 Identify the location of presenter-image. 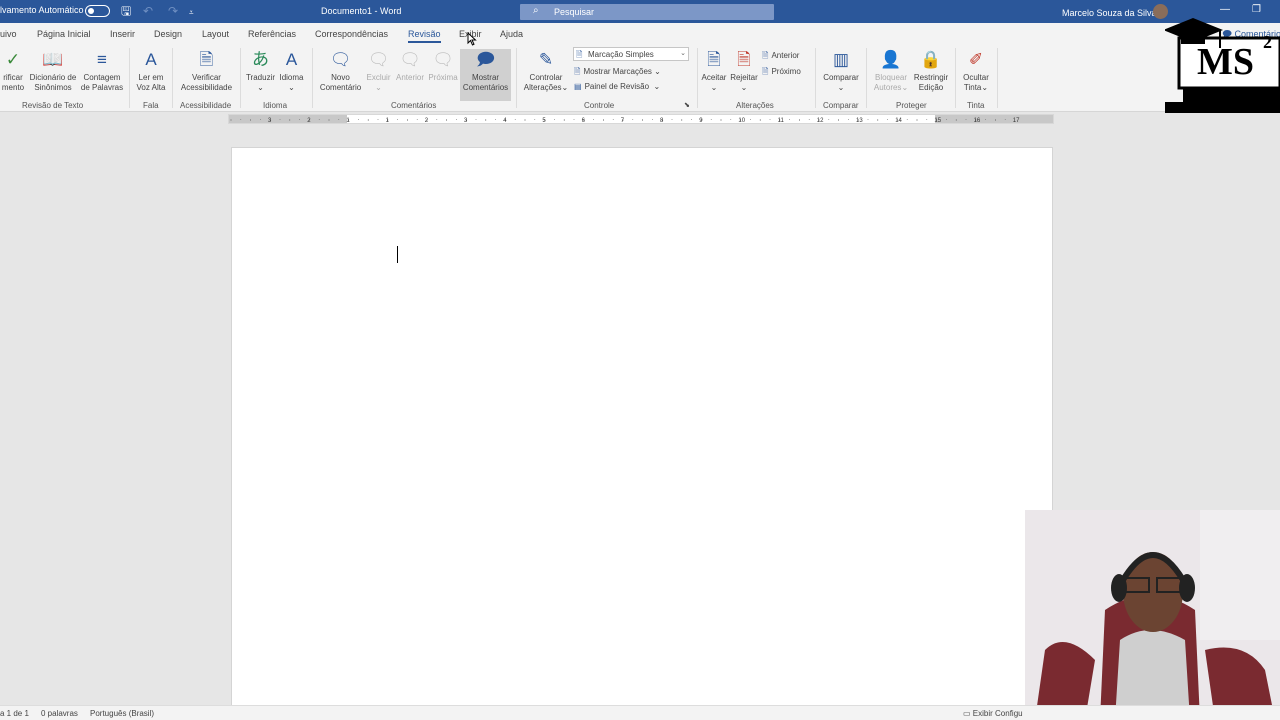
(1152, 615).